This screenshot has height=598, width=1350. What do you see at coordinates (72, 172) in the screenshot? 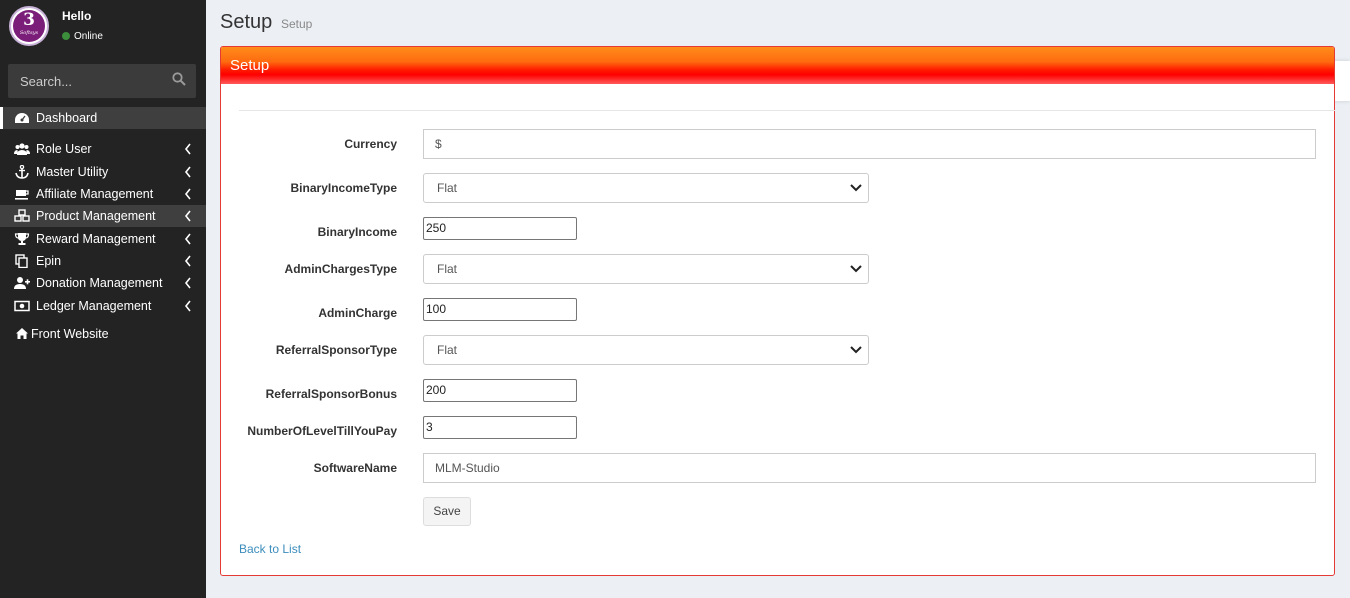
I see `sidebar-item-label: Master Utility` at bounding box center [72, 172].